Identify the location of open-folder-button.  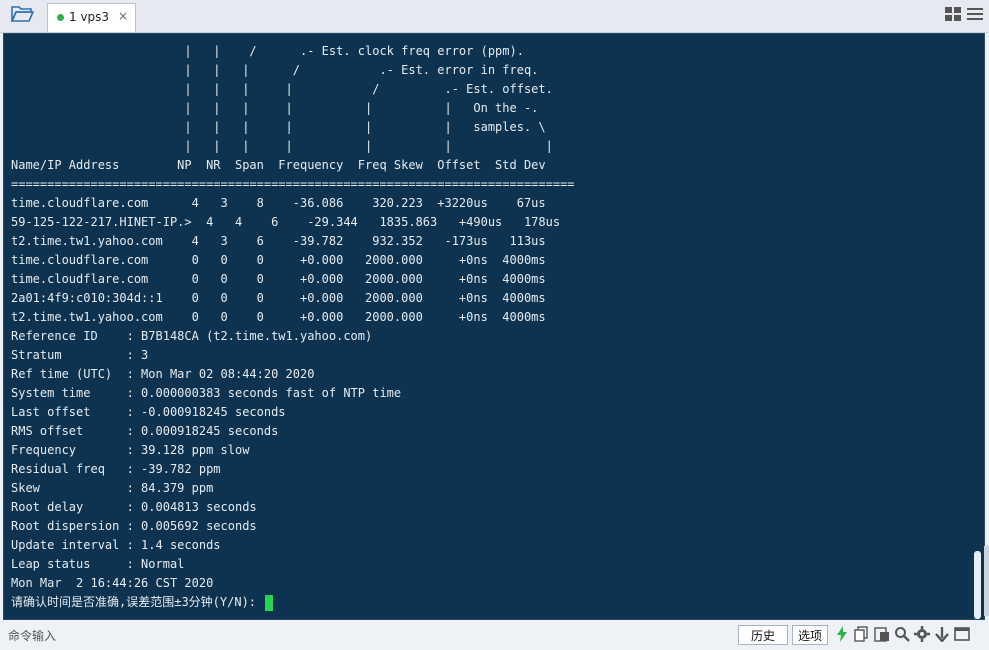
(22, 16).